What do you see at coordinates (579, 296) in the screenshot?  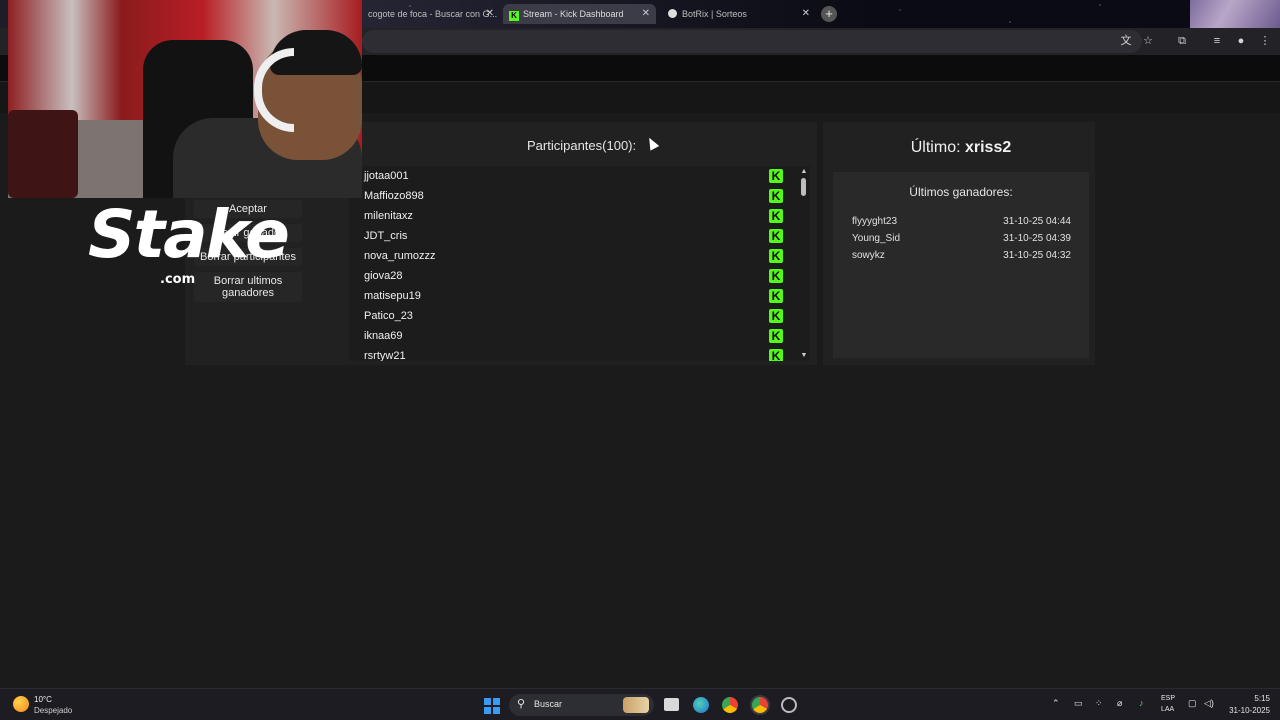 I see `participant-row: matisepu19 K` at bounding box center [579, 296].